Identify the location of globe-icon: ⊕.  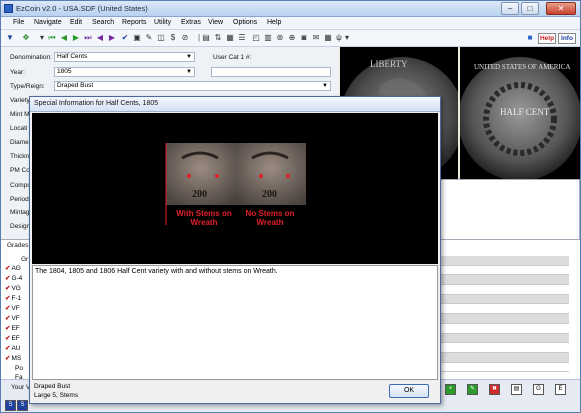
(292, 38).